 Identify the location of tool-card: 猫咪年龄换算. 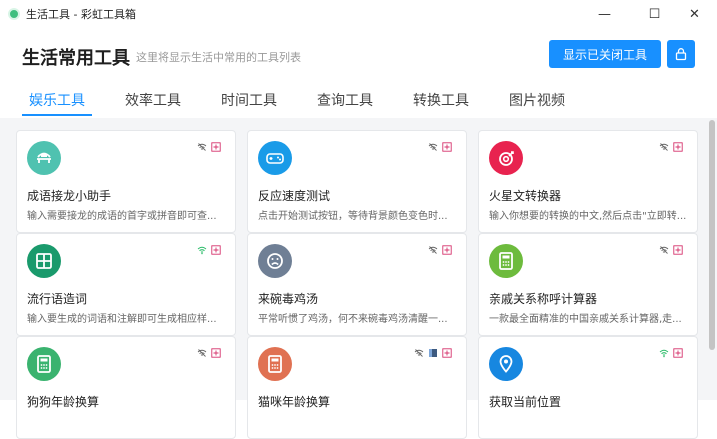
(357, 387).